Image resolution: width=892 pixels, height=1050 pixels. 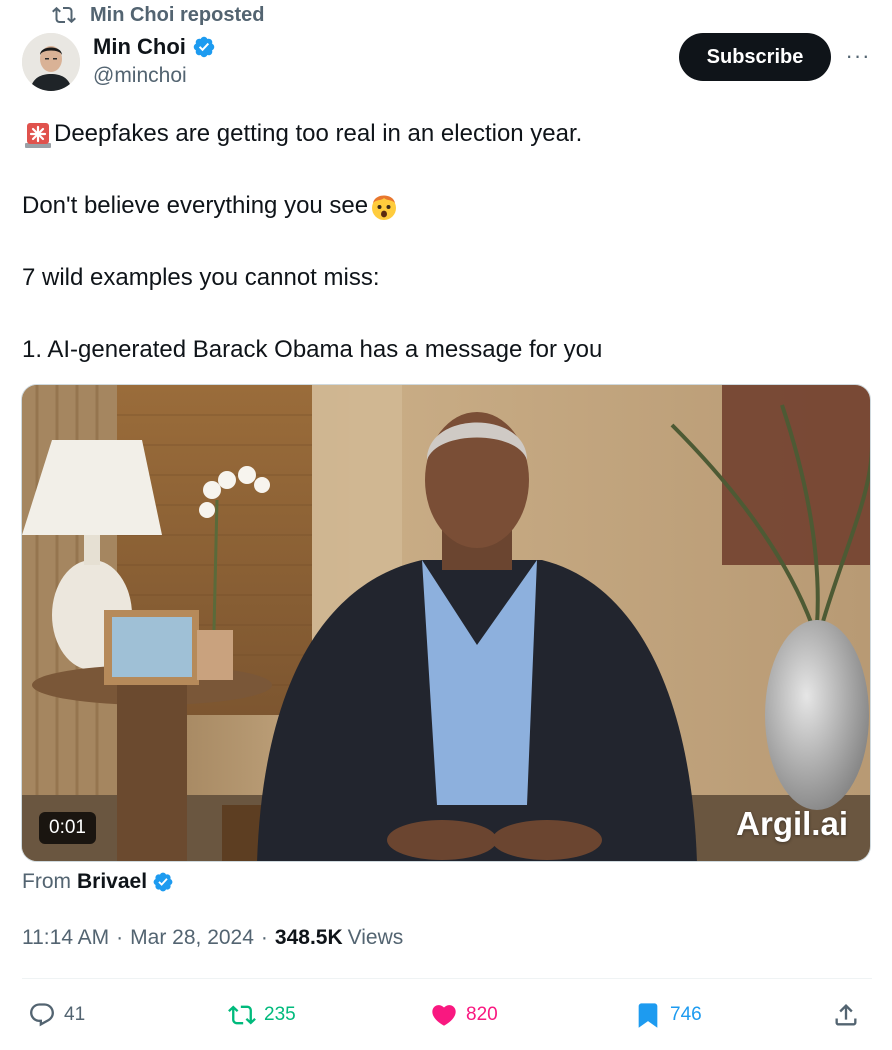 I want to click on repost-banner: Min Choi reposted, so click(x=158, y=15).